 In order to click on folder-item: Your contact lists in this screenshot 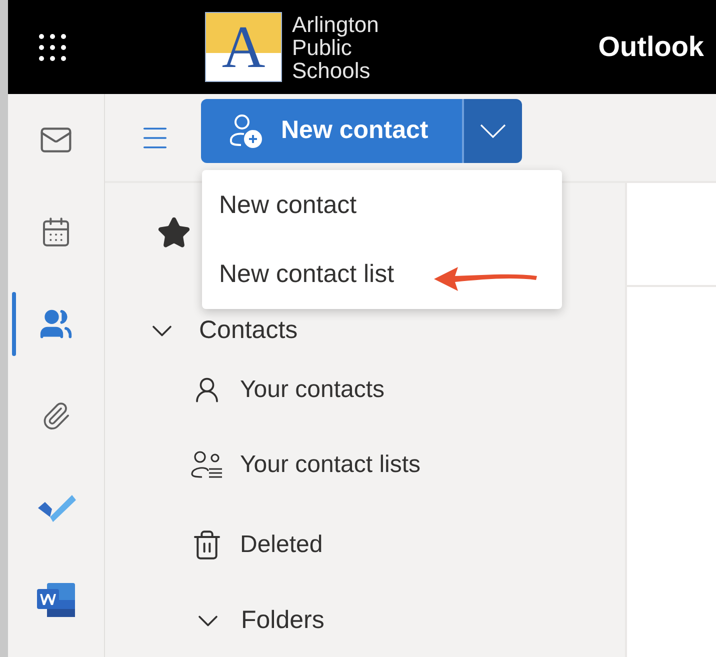, I will do `click(365, 465)`.